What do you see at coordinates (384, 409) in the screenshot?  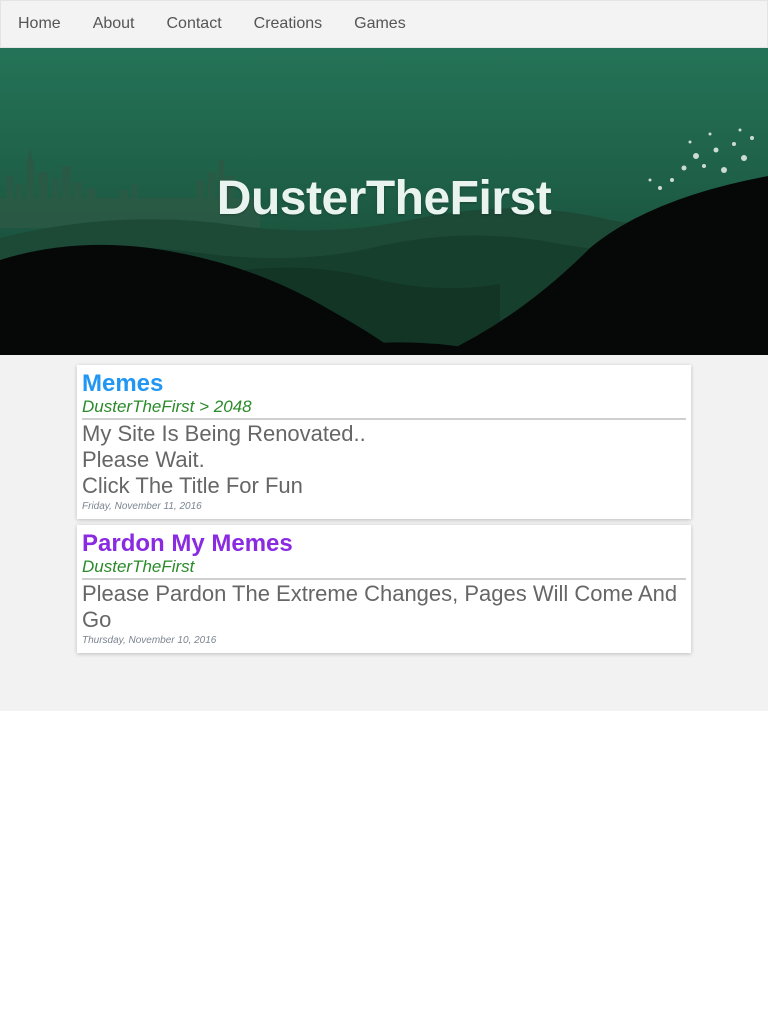 I see `post-subtitle: DusterTheFirst > 2048` at bounding box center [384, 409].